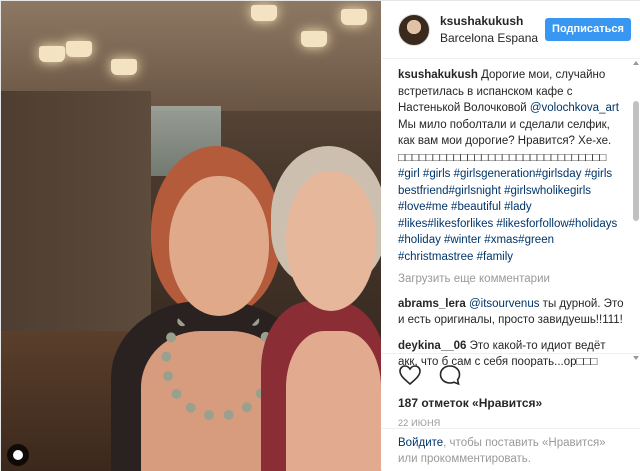 The image size is (640, 471). I want to click on load-more-comments-link: Загрузить еще комментарии, so click(513, 279).